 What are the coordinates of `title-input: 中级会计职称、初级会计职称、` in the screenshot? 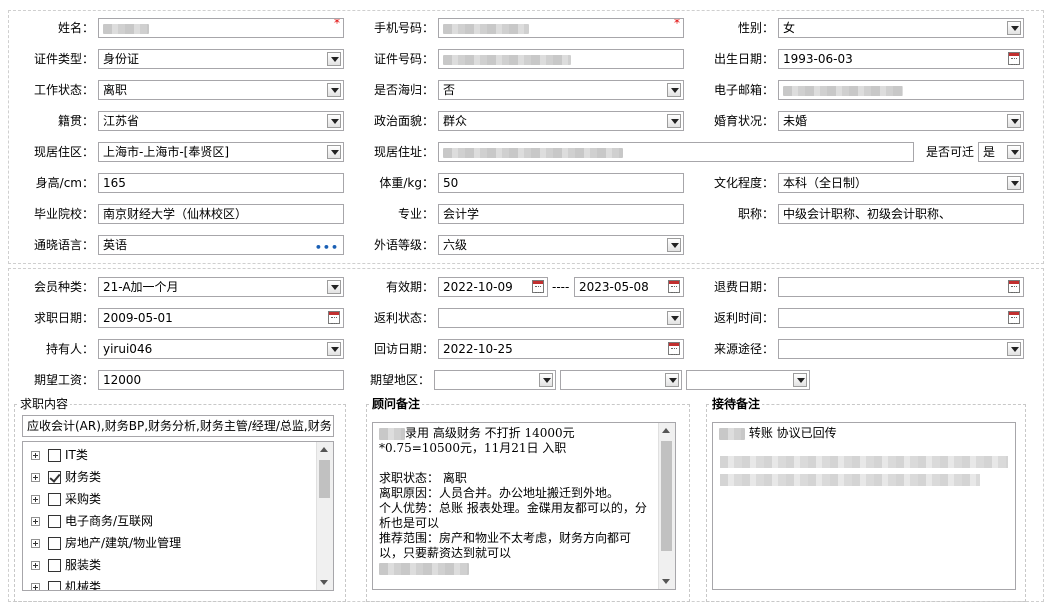 It's located at (901, 214).